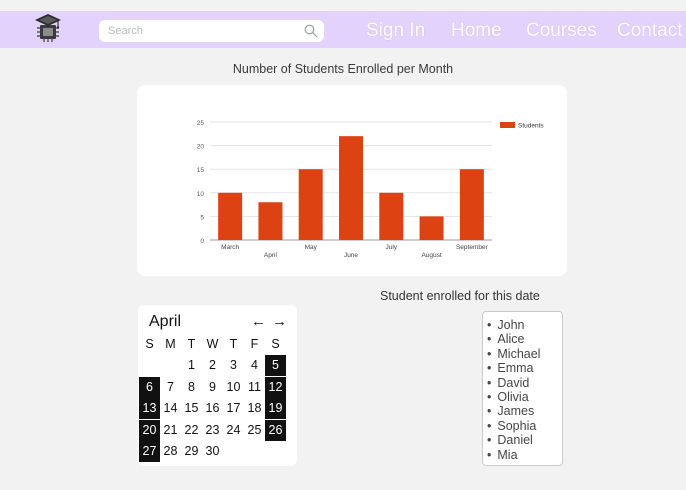 Image resolution: width=686 pixels, height=490 pixels. I want to click on bar-july, so click(391, 216).